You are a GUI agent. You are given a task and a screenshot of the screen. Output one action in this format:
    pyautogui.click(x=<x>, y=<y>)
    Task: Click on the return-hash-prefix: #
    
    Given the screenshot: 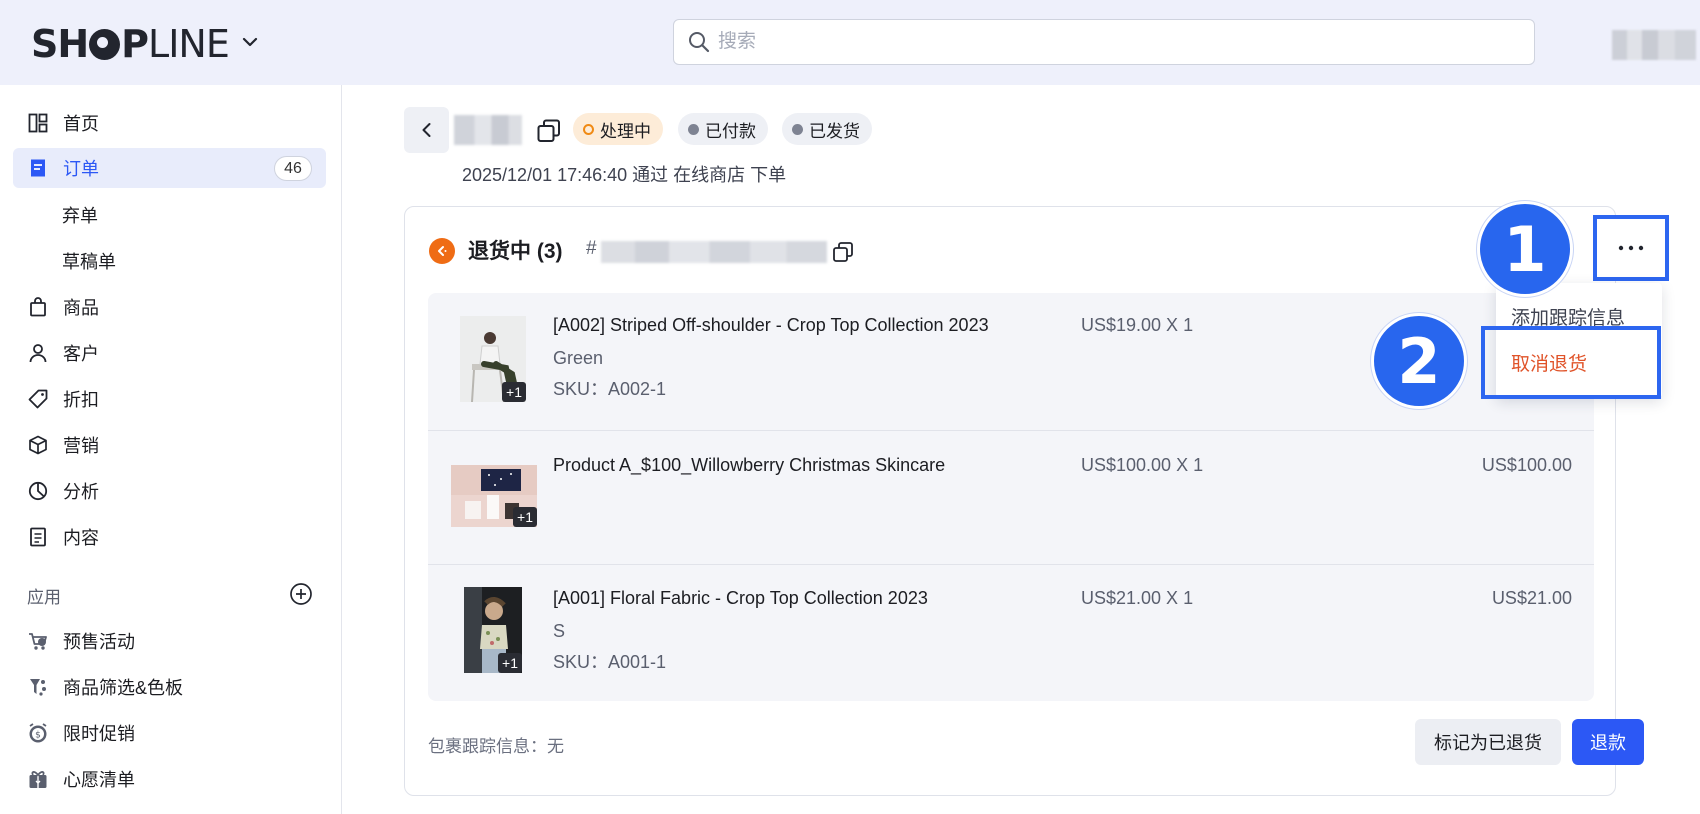 What is the action you would take?
    pyautogui.click(x=591, y=248)
    